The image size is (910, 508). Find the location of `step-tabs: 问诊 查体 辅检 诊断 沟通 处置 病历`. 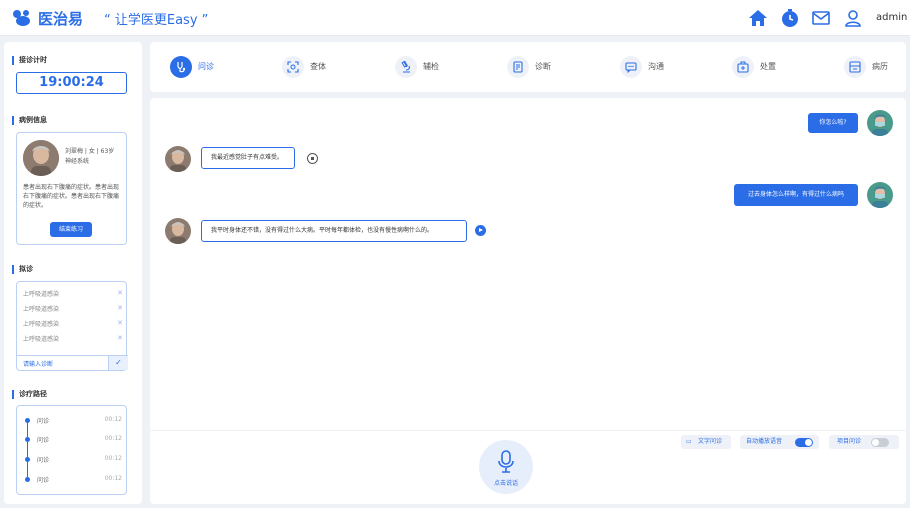

step-tabs: 问诊 查体 辅检 诊断 沟通 处置 病历 is located at coordinates (528, 67).